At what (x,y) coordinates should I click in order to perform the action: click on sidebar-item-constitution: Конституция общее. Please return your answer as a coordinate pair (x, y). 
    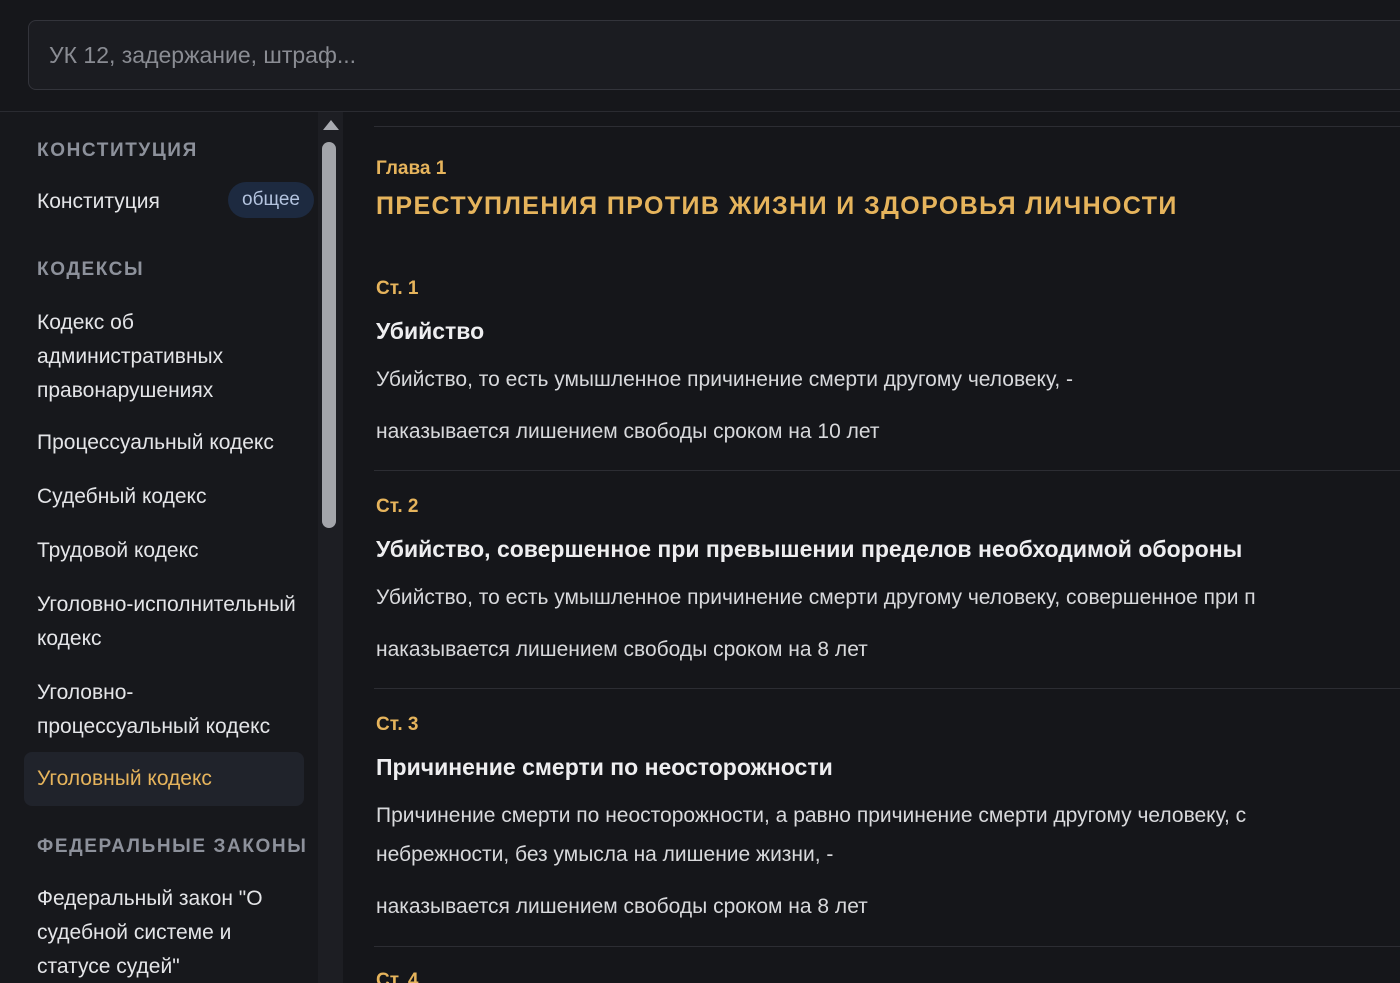
    Looking at the image, I should click on (169, 200).